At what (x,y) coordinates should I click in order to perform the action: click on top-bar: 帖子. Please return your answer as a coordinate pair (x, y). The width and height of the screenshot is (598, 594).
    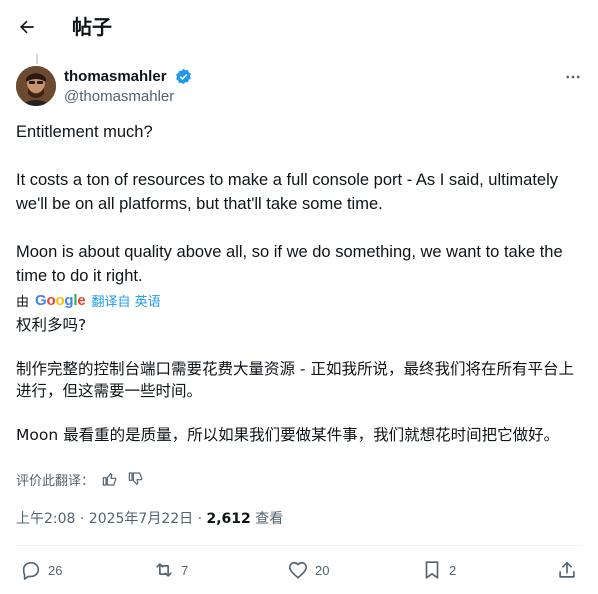
    Looking at the image, I should click on (299, 27).